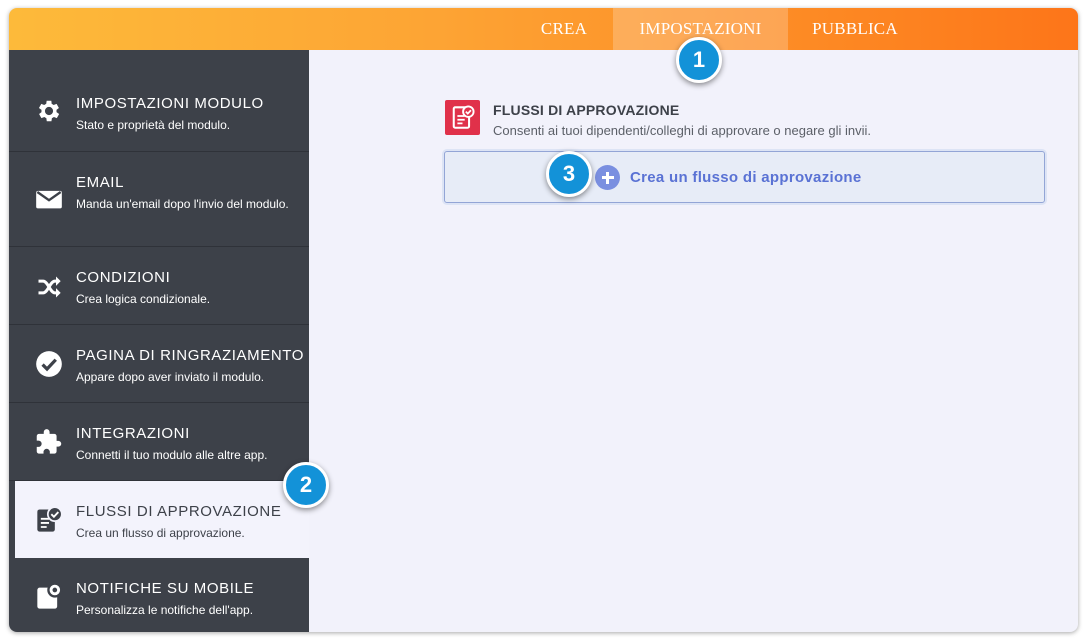 This screenshot has width=1087, height=641. Describe the element at coordinates (172, 455) in the screenshot. I see `sidebar-item-desc: Connetti il tuo modulo alle altre app.` at that location.